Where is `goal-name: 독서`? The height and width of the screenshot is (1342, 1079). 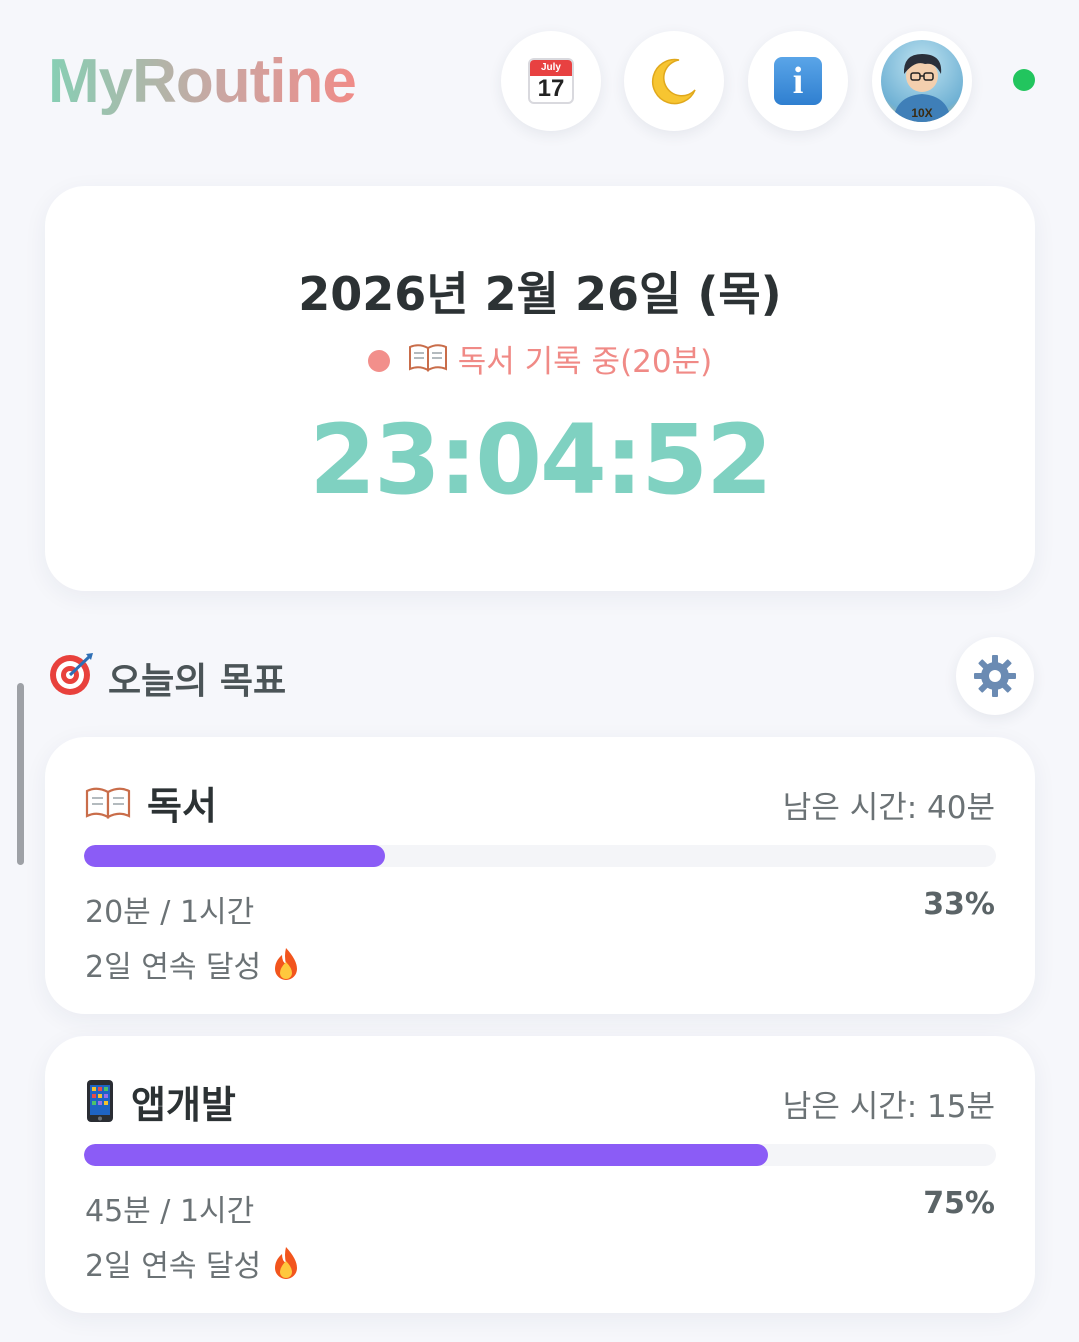
goal-name: 독서 is located at coordinates (182, 805).